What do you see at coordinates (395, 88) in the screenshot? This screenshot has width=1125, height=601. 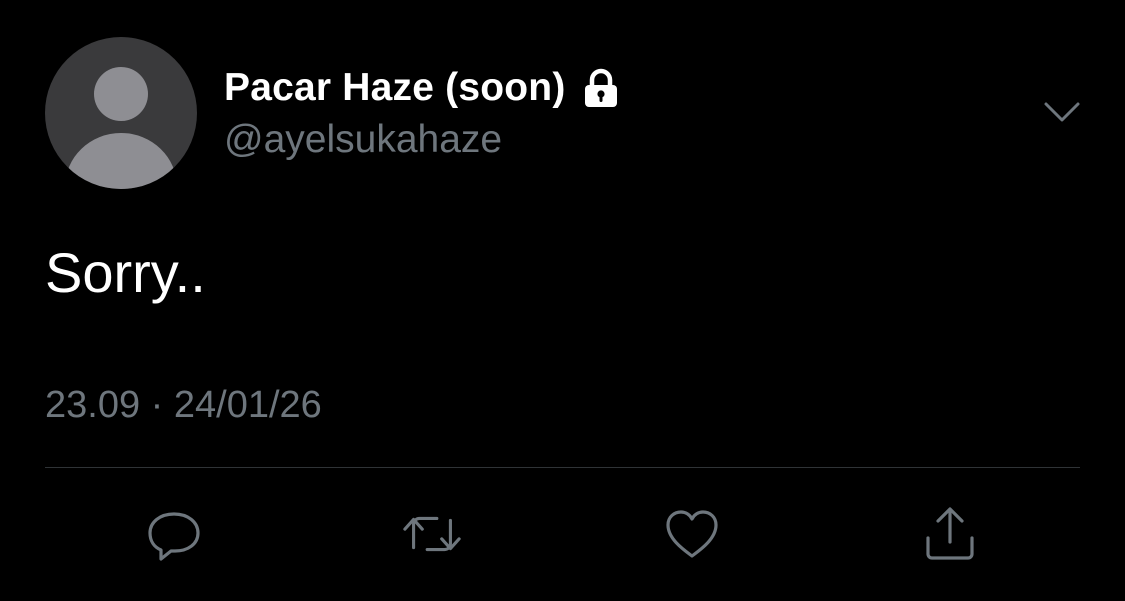 I see `display-name: Pacar Haze (soon)` at bounding box center [395, 88].